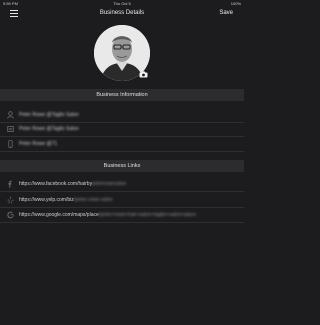 Image resolution: width=320 pixels, height=325 pixels. Describe the element at coordinates (122, 115) in the screenshot. I see `business-name-row: Peter Rowe @Taglio Salon` at that location.